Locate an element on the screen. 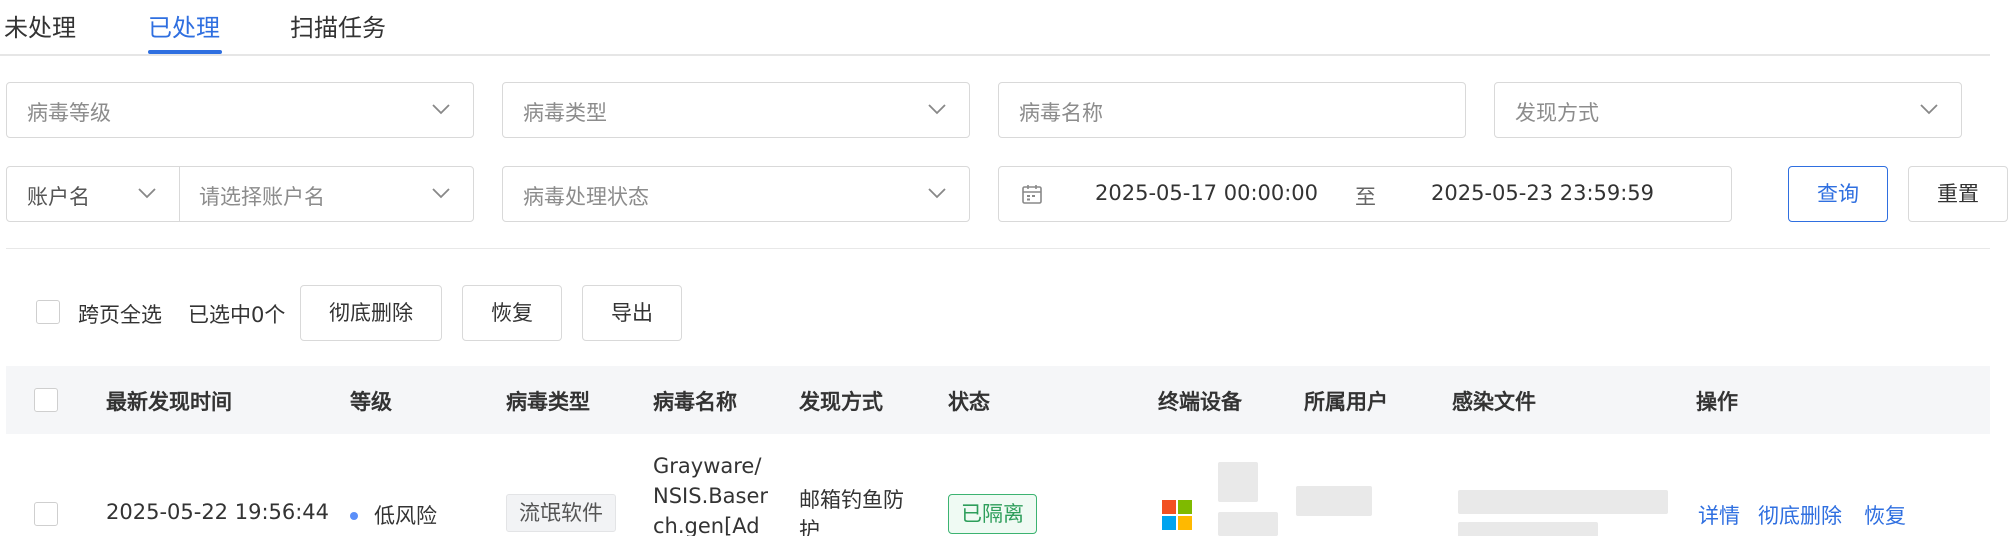 The image size is (2009, 536). row-permanent-delete-link: 彻底删除 is located at coordinates (1800, 515).